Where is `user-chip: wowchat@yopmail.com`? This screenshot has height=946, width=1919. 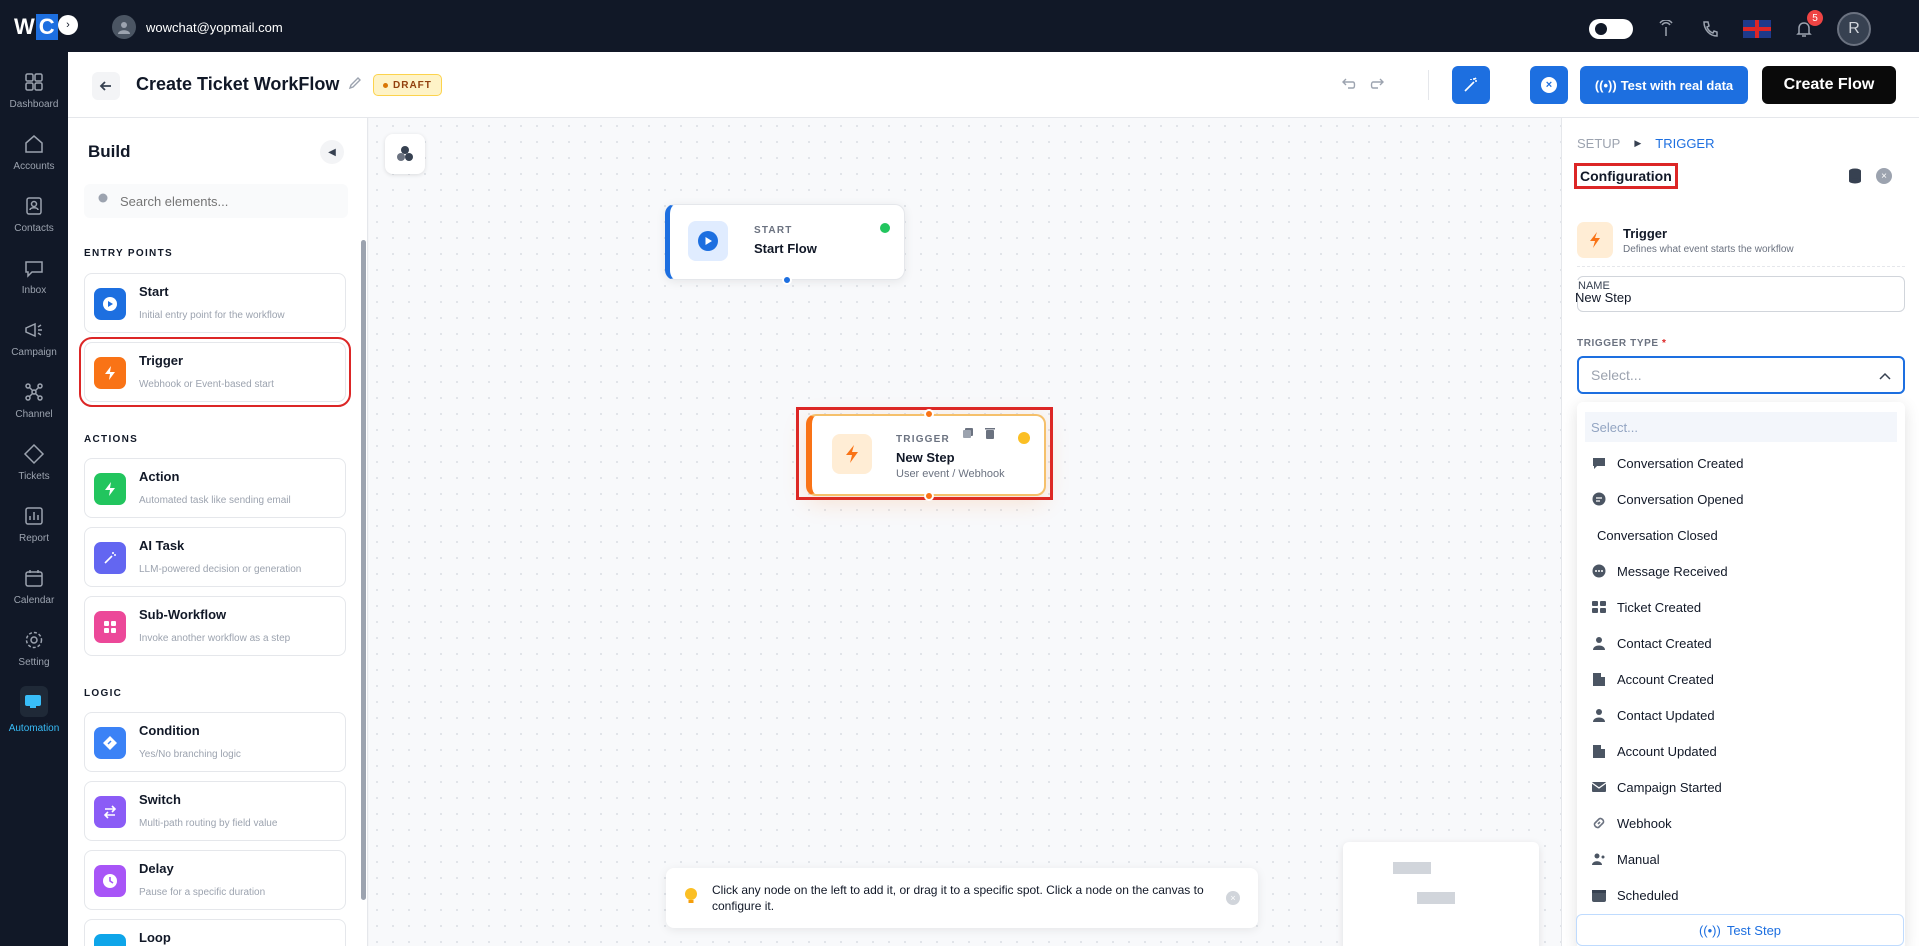 user-chip: wowchat@yopmail.com is located at coordinates (197, 27).